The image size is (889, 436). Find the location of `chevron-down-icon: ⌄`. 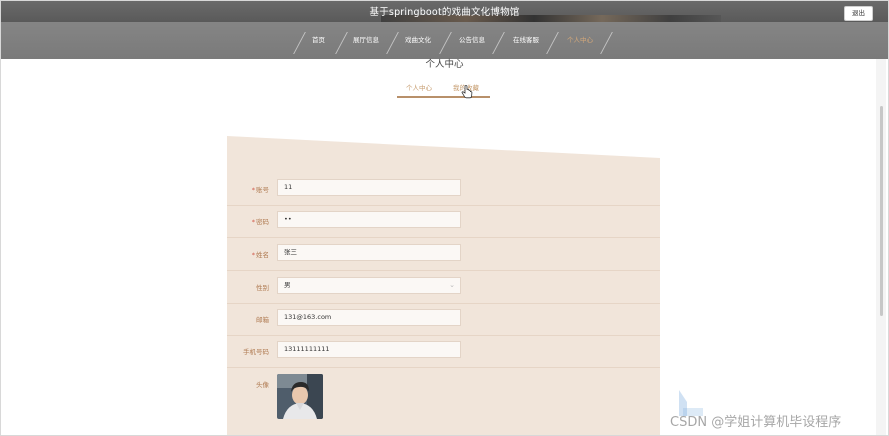

chevron-down-icon: ⌄ is located at coordinates (452, 285).